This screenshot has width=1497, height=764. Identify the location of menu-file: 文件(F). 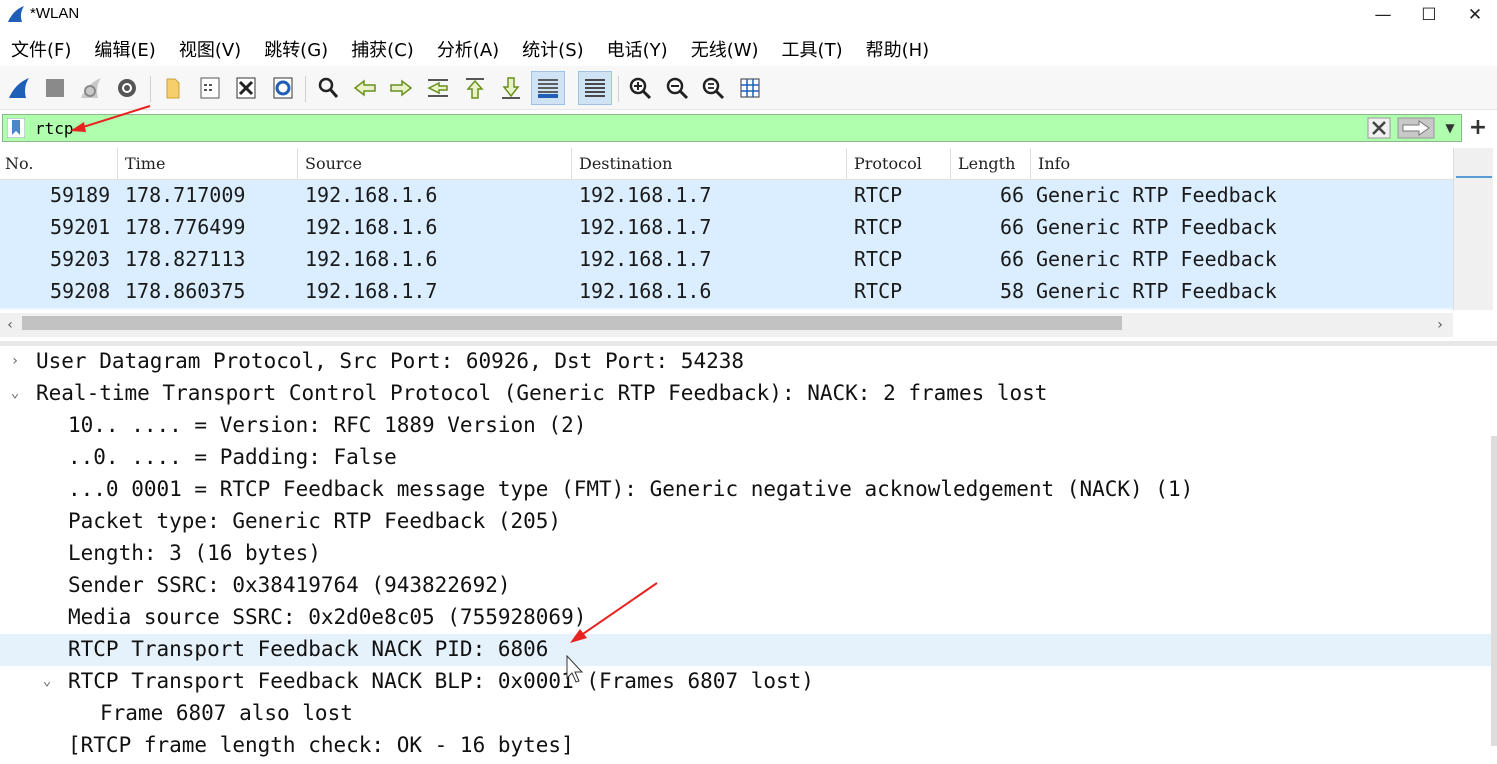
(41, 49).